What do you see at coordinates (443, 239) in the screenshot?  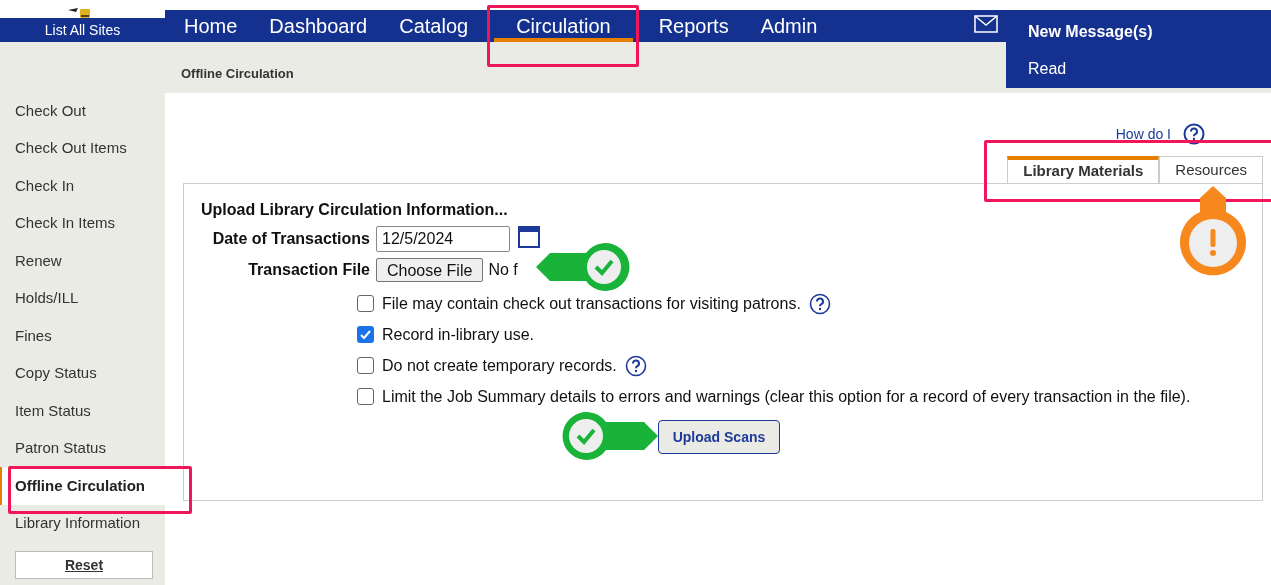 I see `date-field: 12/5/2024` at bounding box center [443, 239].